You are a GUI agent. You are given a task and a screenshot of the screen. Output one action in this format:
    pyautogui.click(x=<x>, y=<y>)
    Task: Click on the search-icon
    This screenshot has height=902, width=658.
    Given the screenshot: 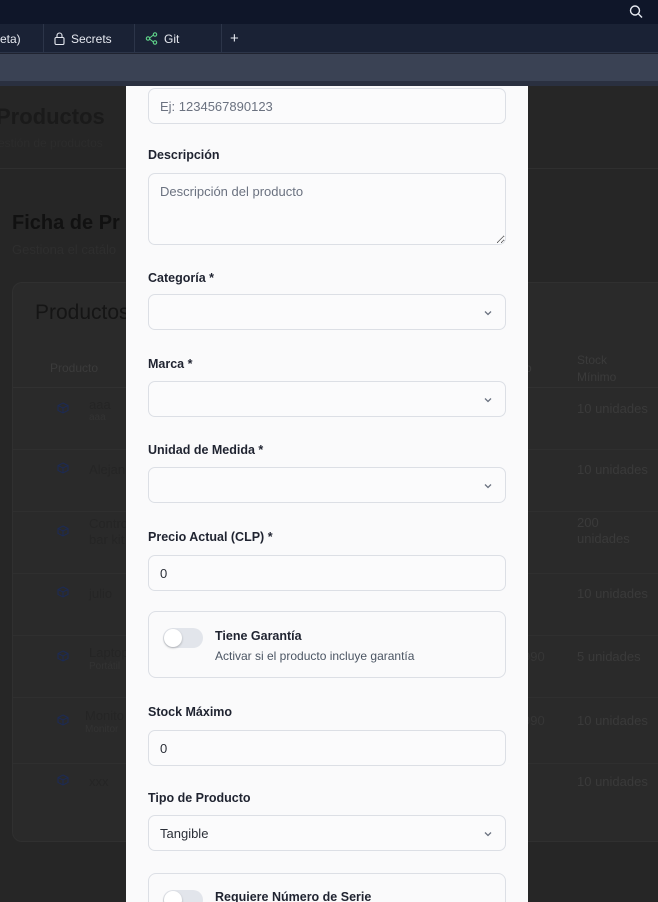 What is the action you would take?
    pyautogui.click(x=636, y=12)
    